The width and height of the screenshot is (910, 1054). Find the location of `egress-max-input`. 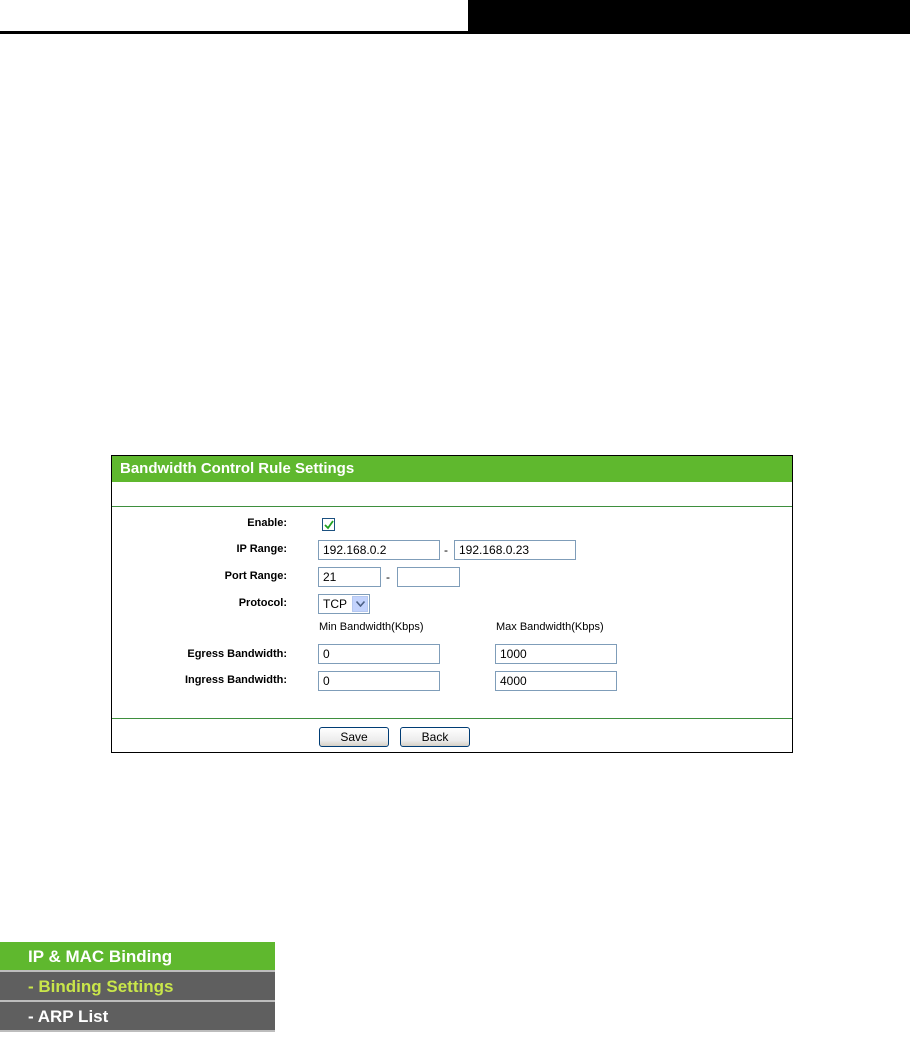

egress-max-input is located at coordinates (556, 654).